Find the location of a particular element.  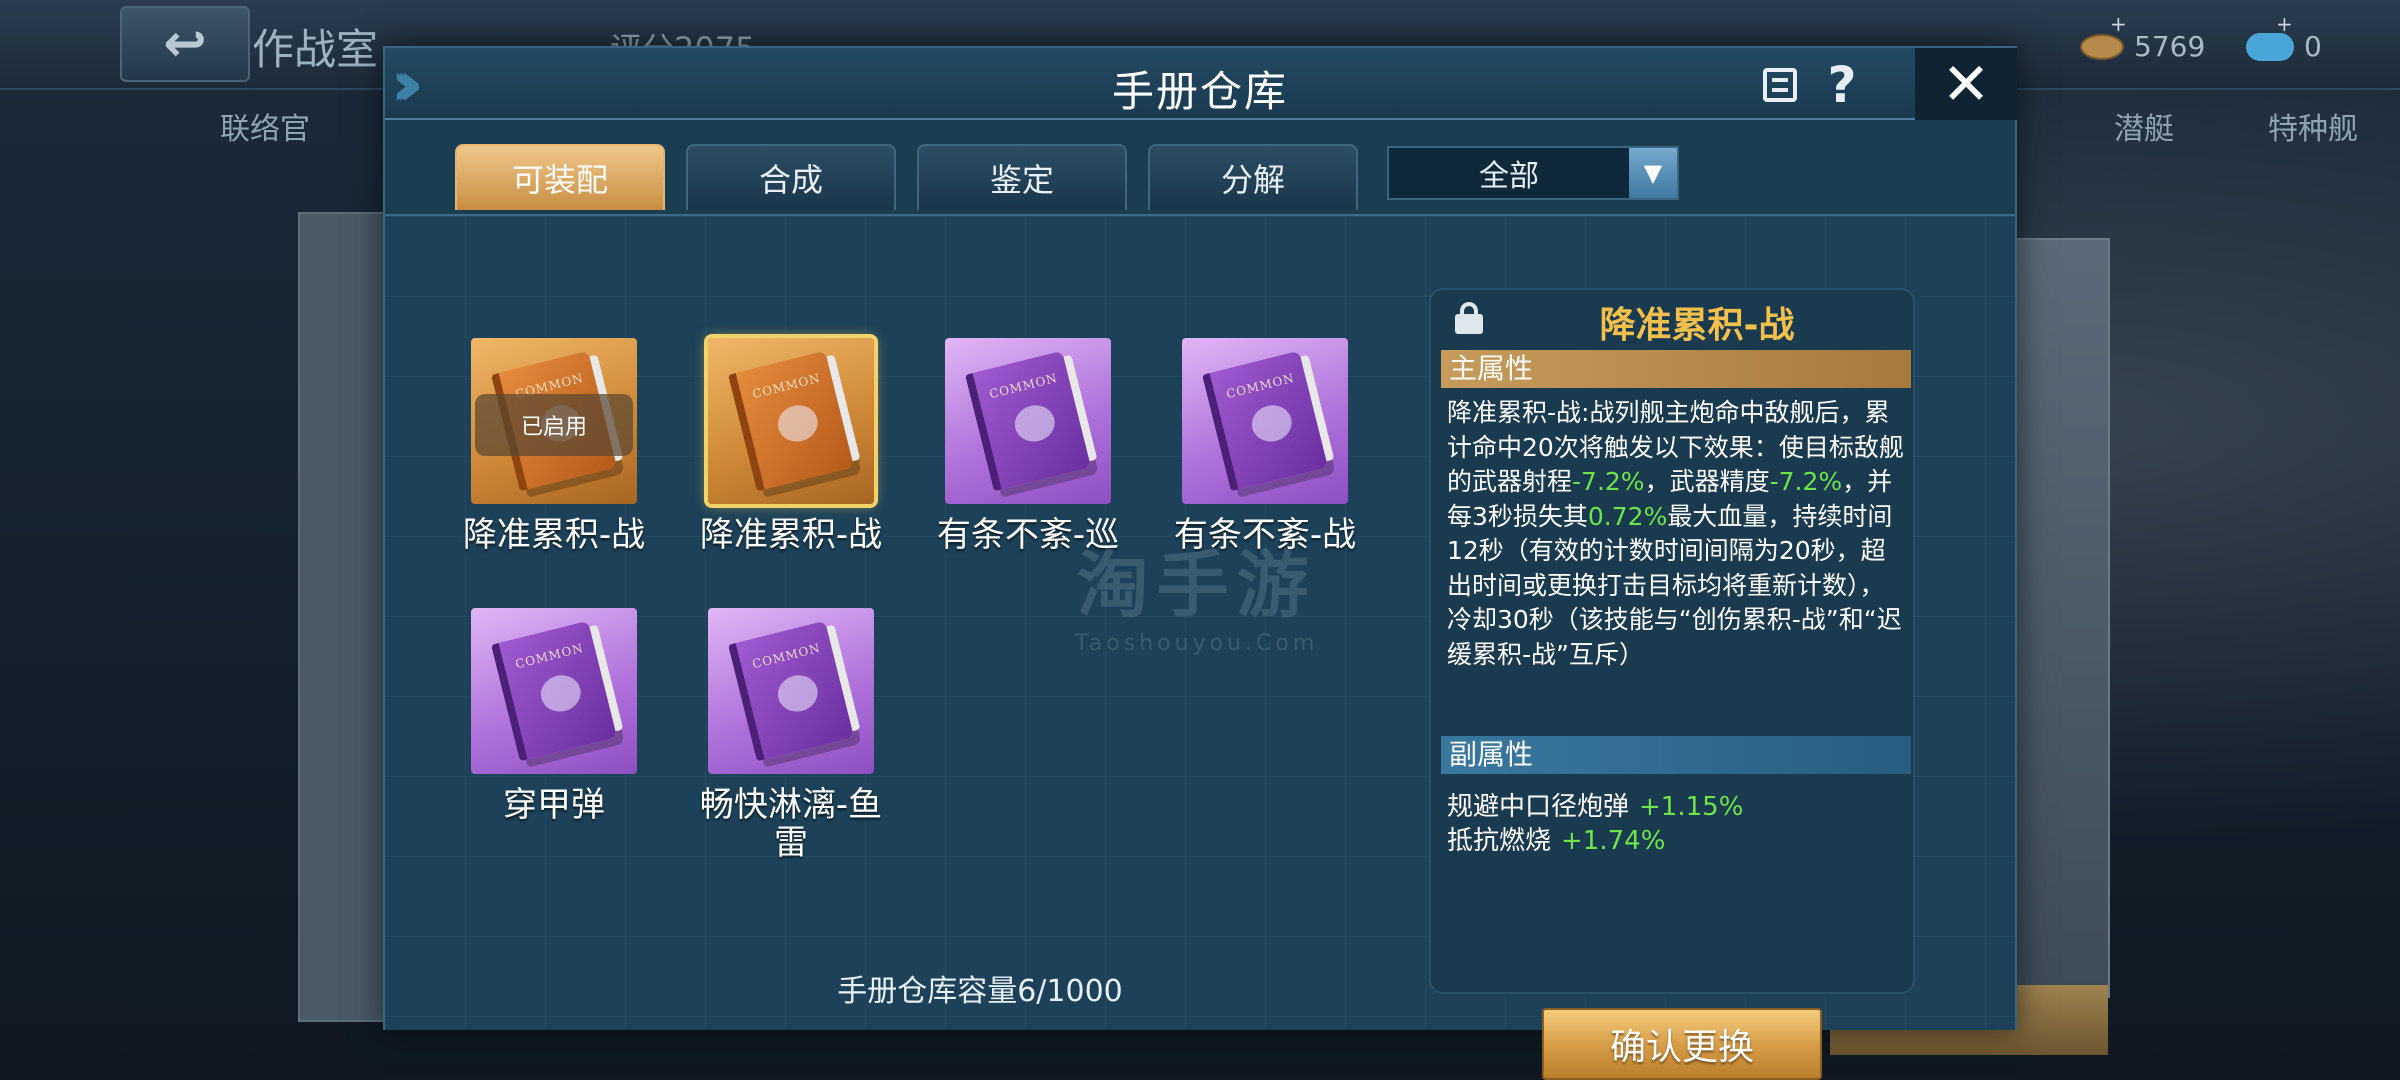

background-tab-special: 特种舰 is located at coordinates (2313, 126).